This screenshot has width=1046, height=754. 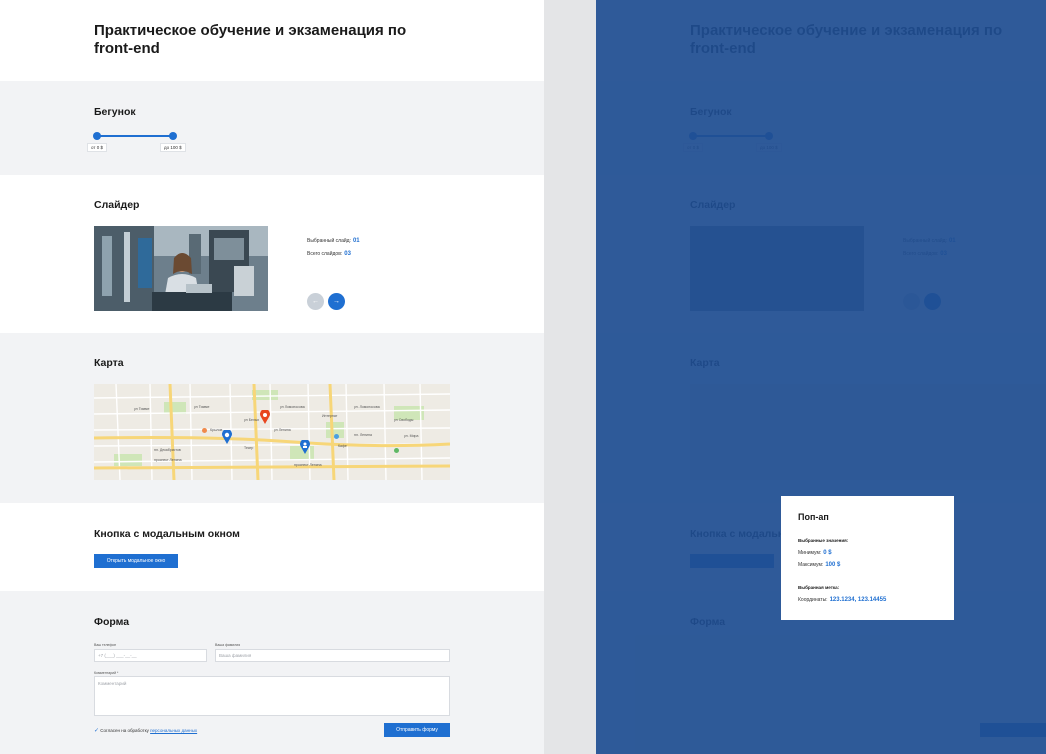 What do you see at coordinates (97, 147) in the screenshot?
I see `range-from-label: от 0 $` at bounding box center [97, 147].